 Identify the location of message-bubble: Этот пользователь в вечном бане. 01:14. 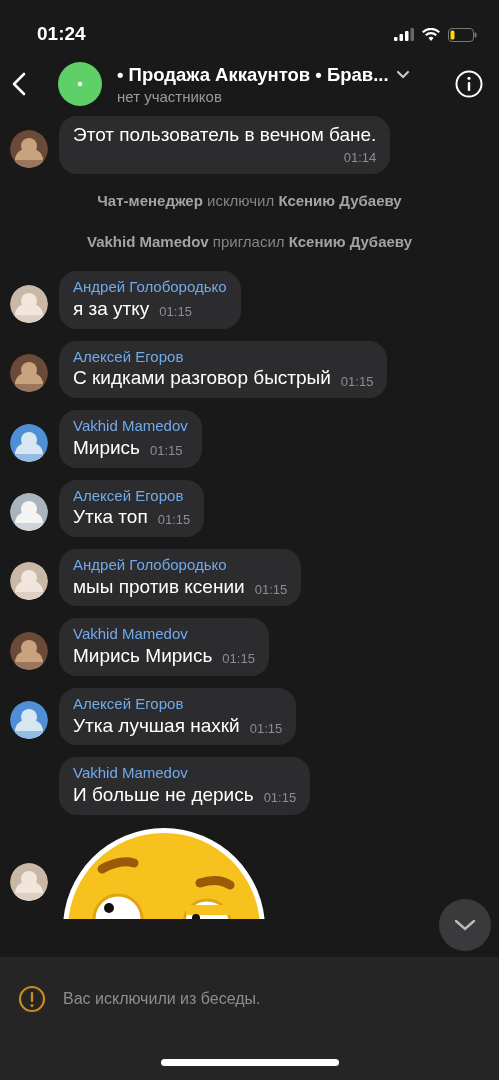
(225, 145).